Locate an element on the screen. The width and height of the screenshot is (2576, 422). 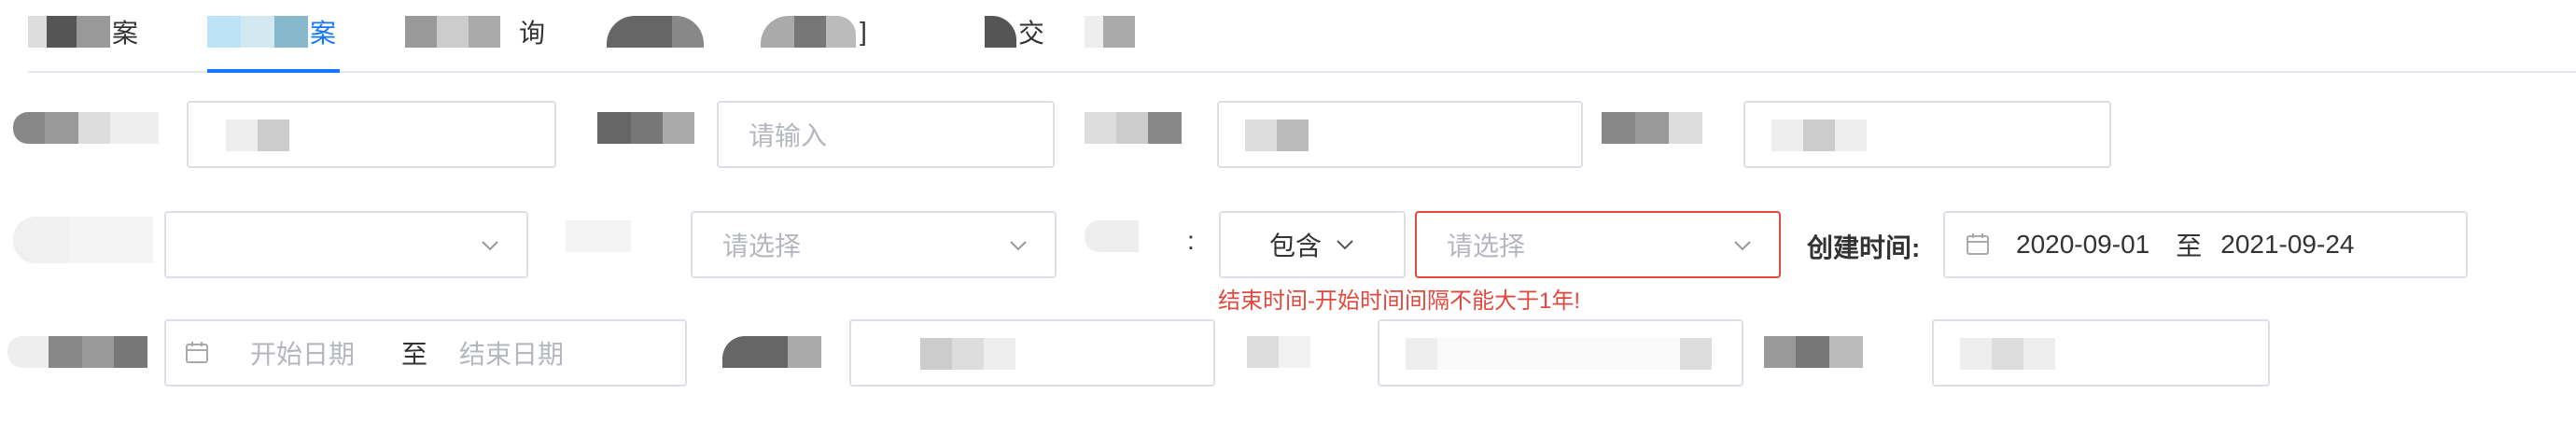
contains-dropdown: 包含 is located at coordinates (1312, 244).